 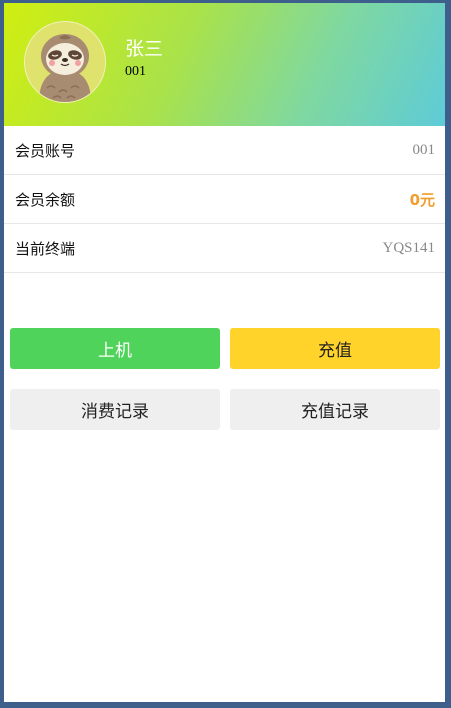 I want to click on balance-label: 会员余额, so click(x=45, y=199).